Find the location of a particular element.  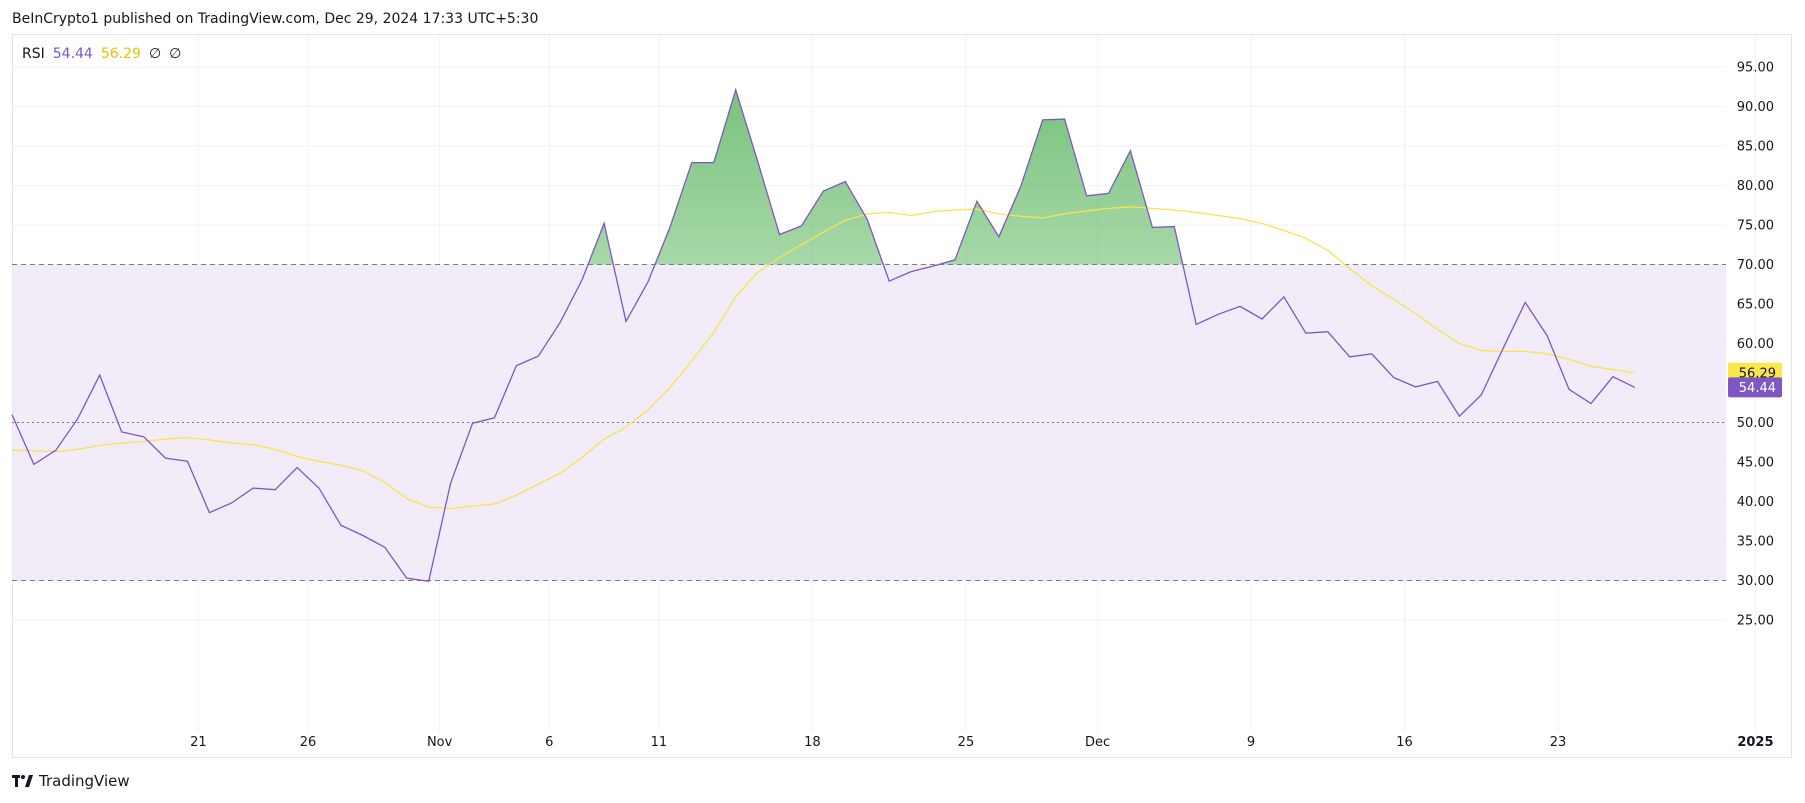

price-tags: 56.2954.44 is located at coordinates (1755, 380).